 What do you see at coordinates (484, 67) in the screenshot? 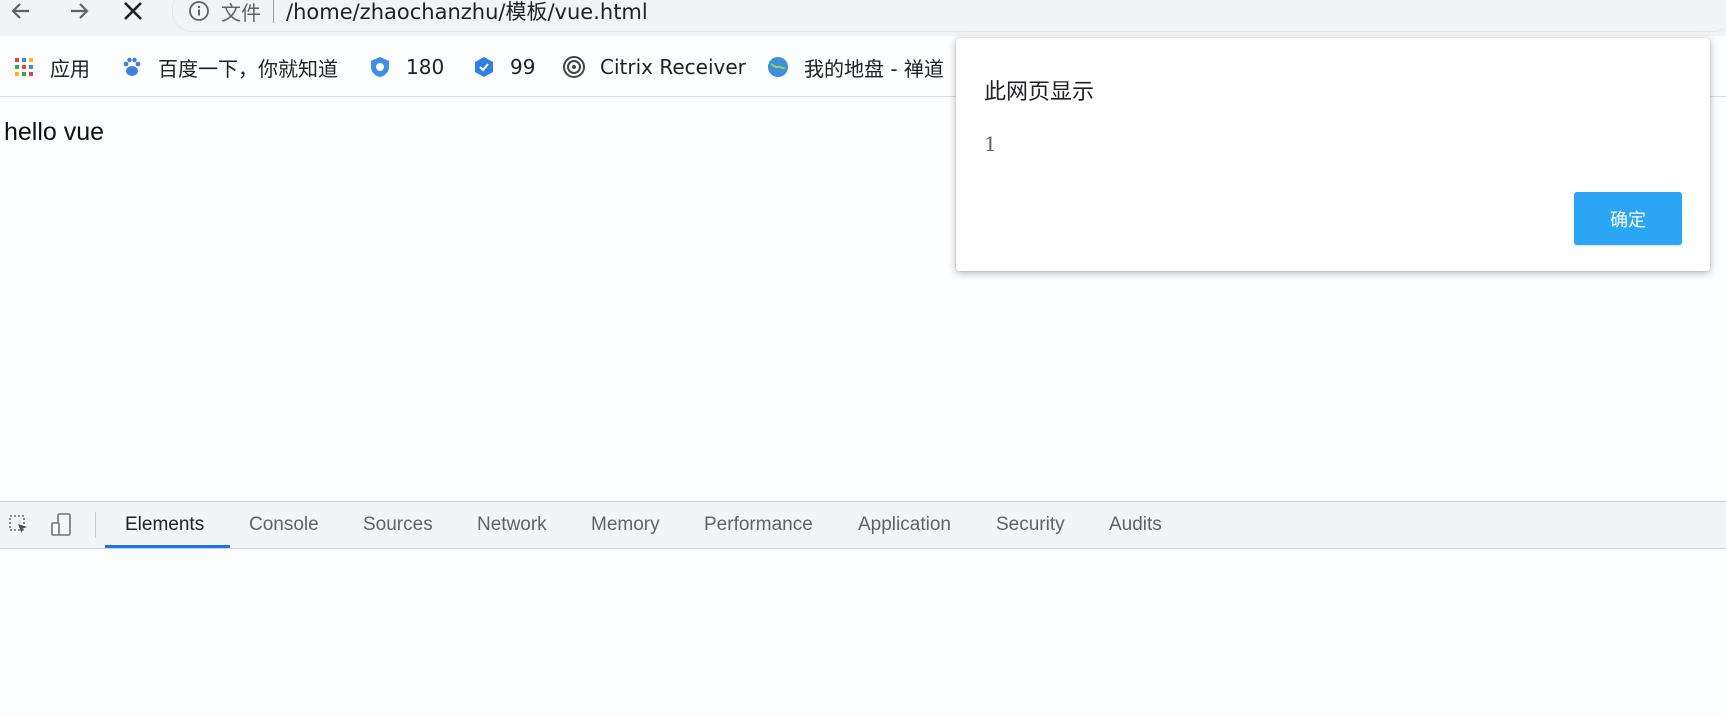
I see `shield-99-icon` at bounding box center [484, 67].